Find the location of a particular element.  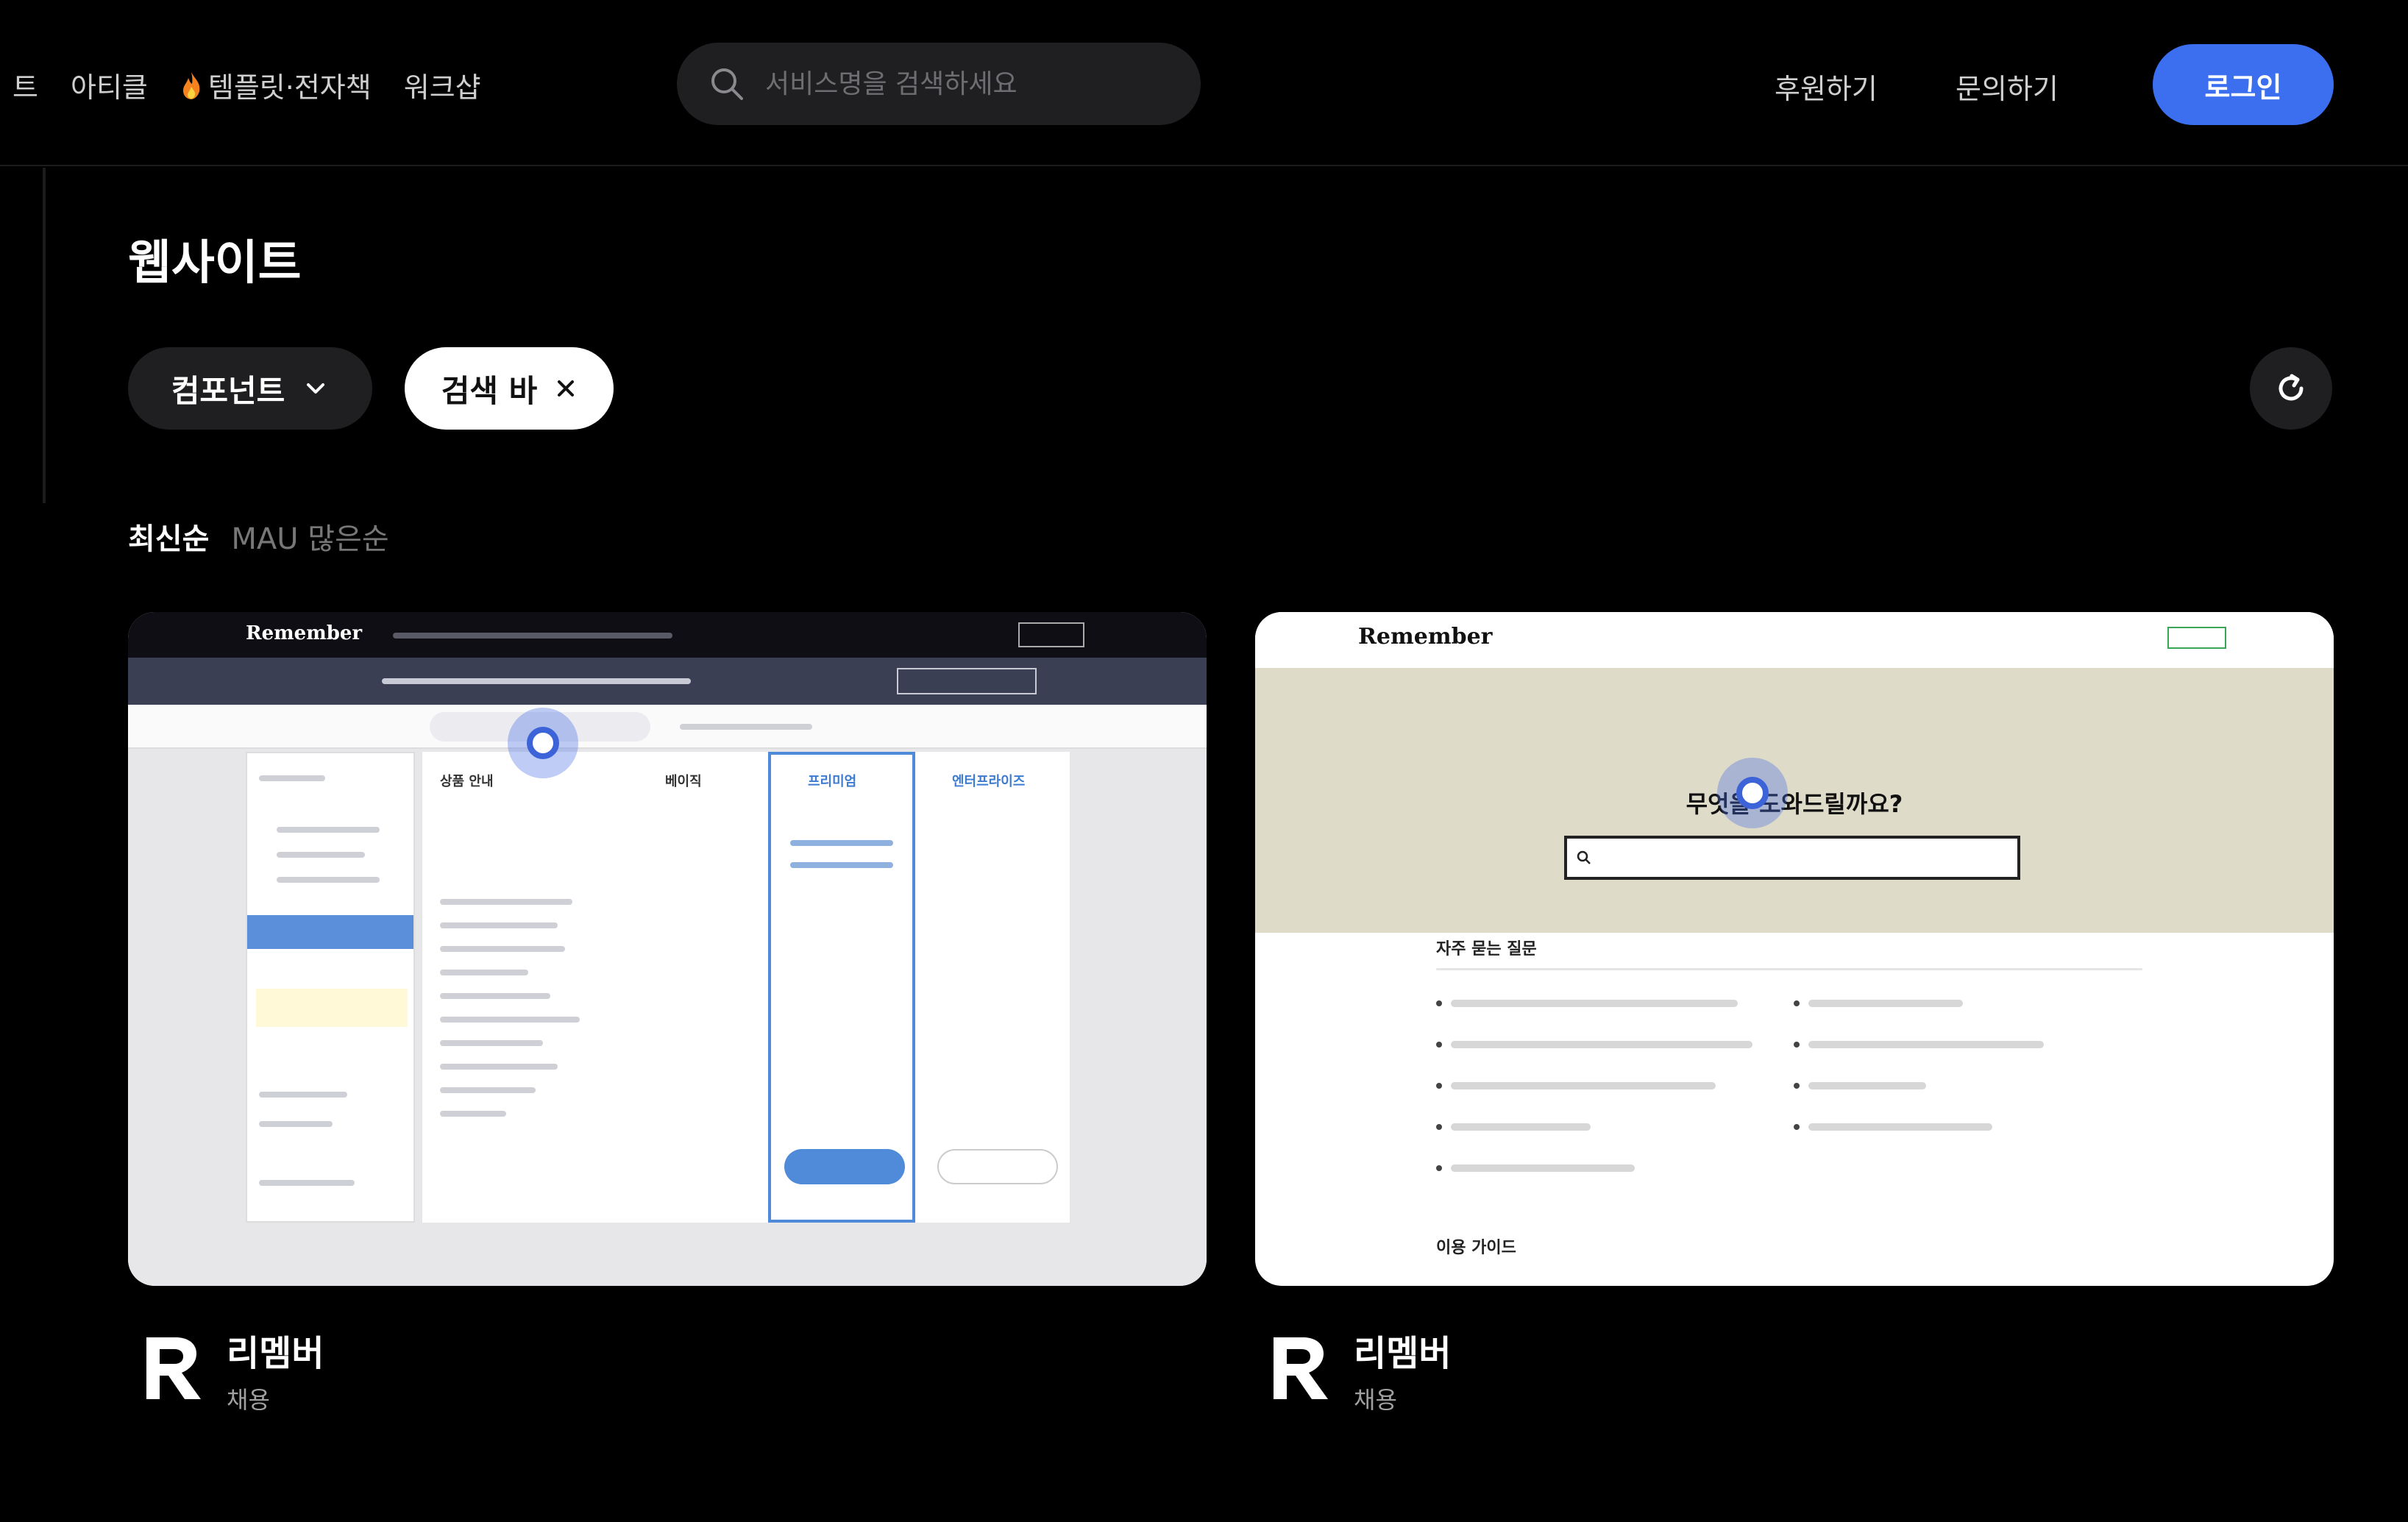

service-card-text: 리멤버 채용 is located at coordinates (275, 1369).